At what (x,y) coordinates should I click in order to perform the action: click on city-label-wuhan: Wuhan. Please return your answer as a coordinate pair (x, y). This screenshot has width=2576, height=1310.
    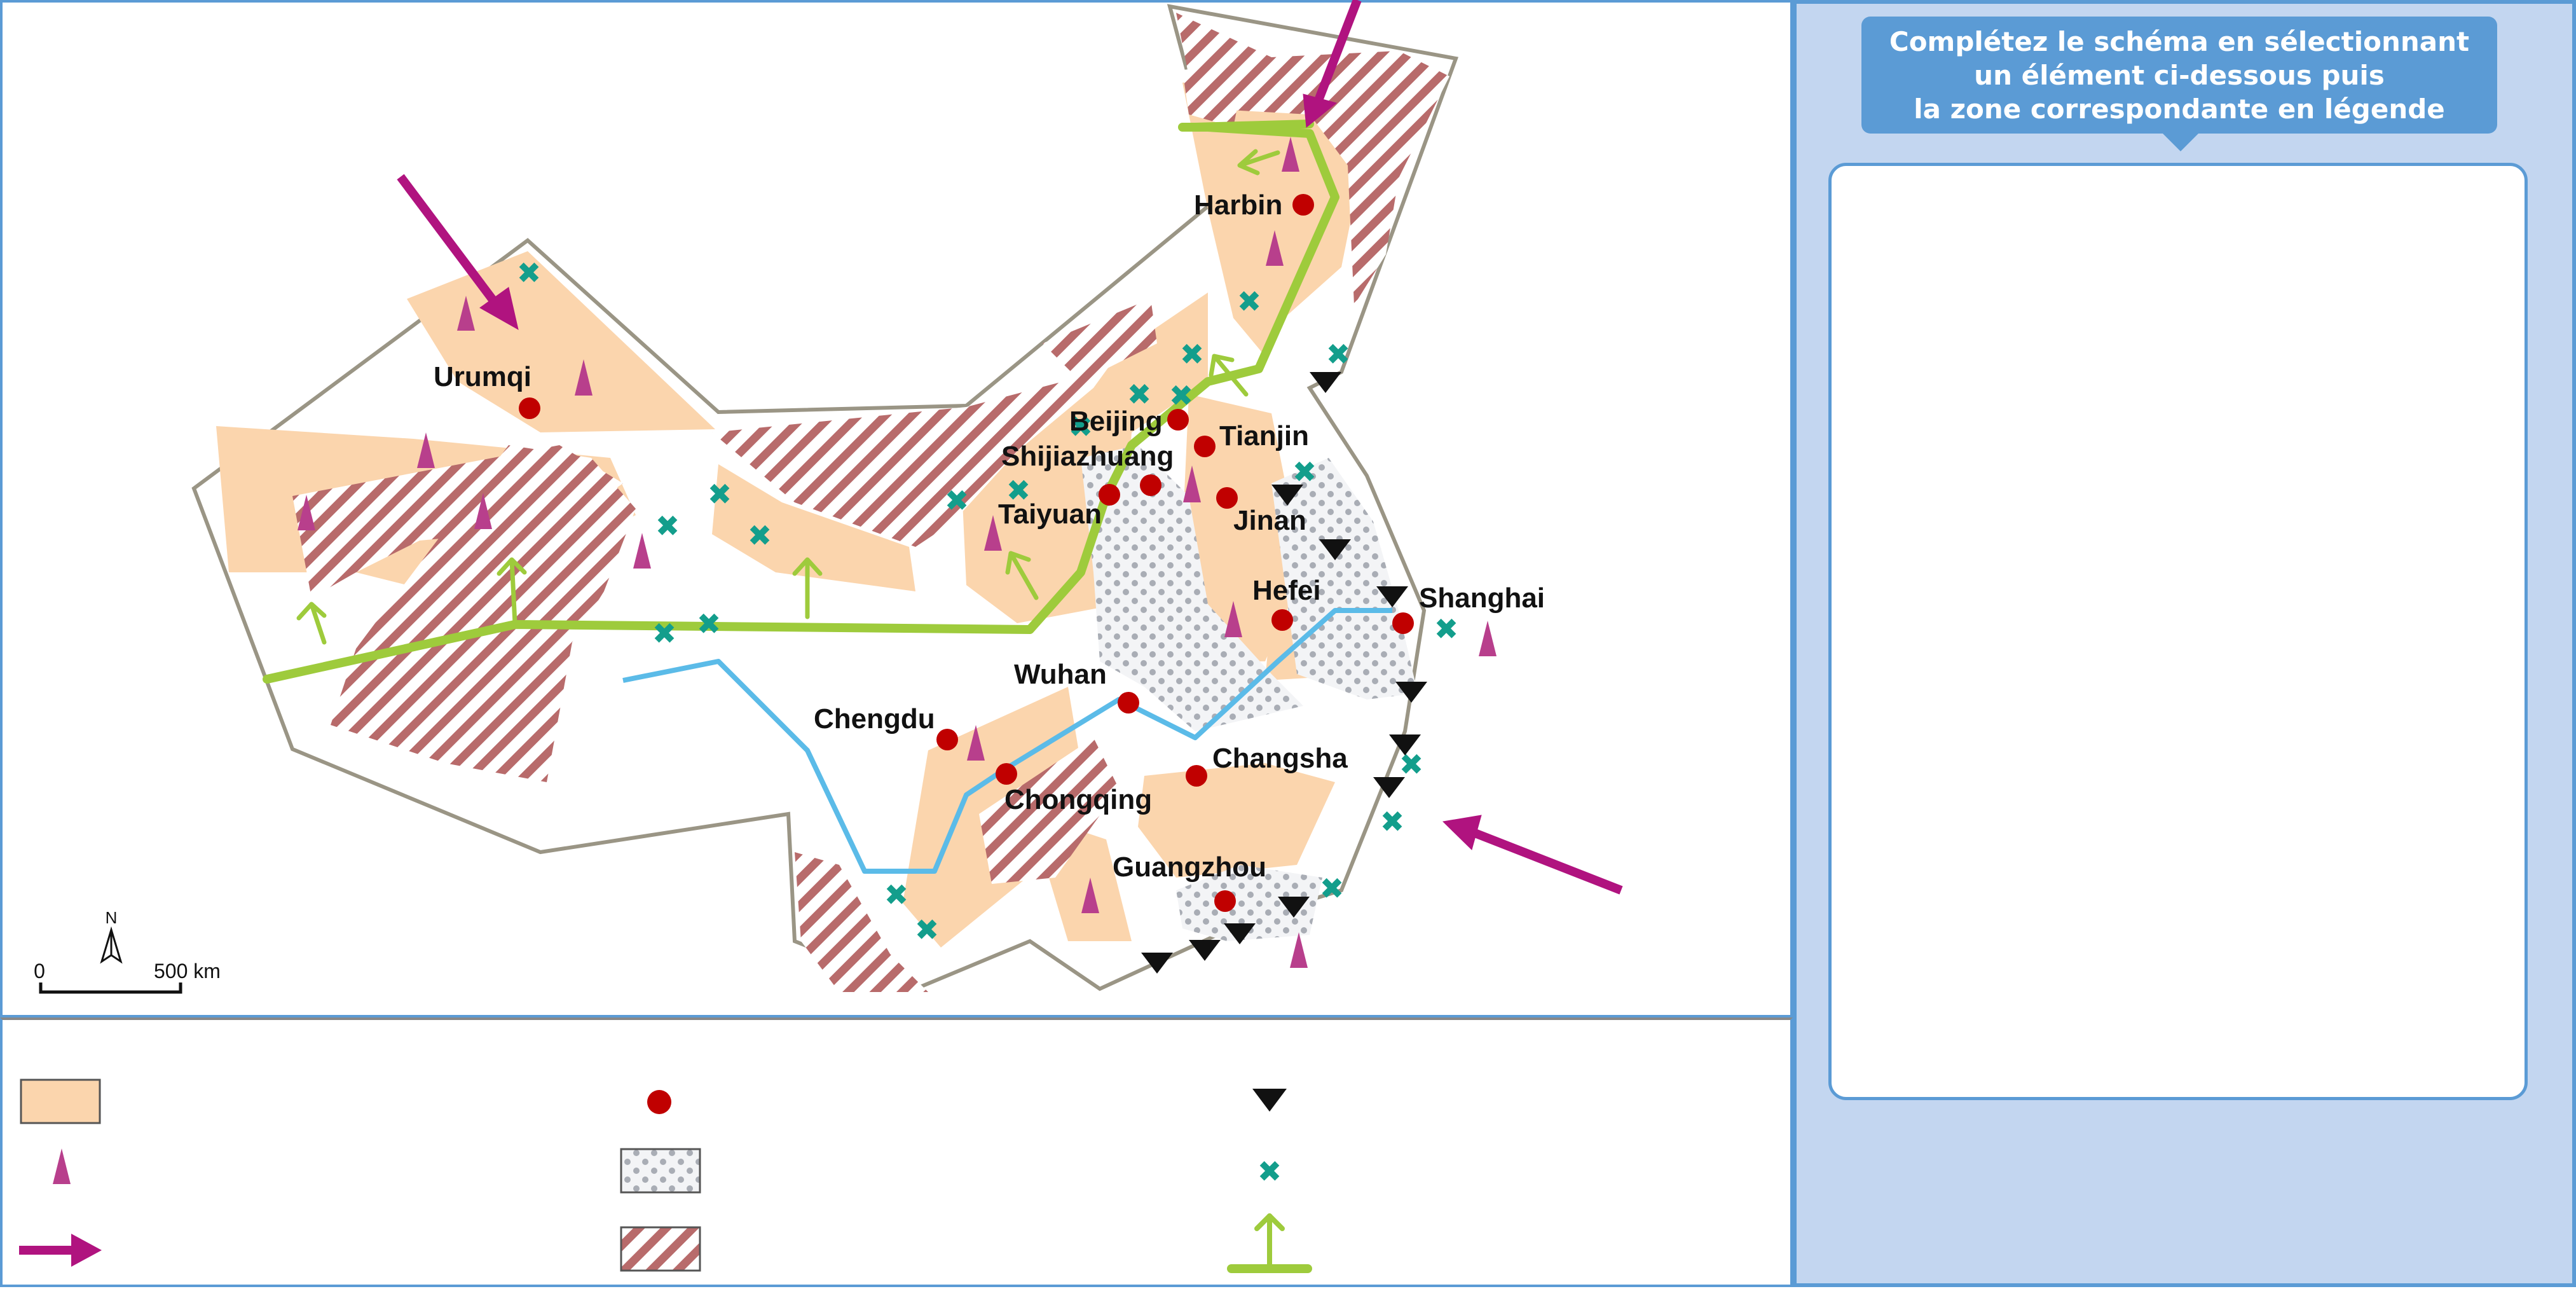
    Looking at the image, I should click on (1060, 674).